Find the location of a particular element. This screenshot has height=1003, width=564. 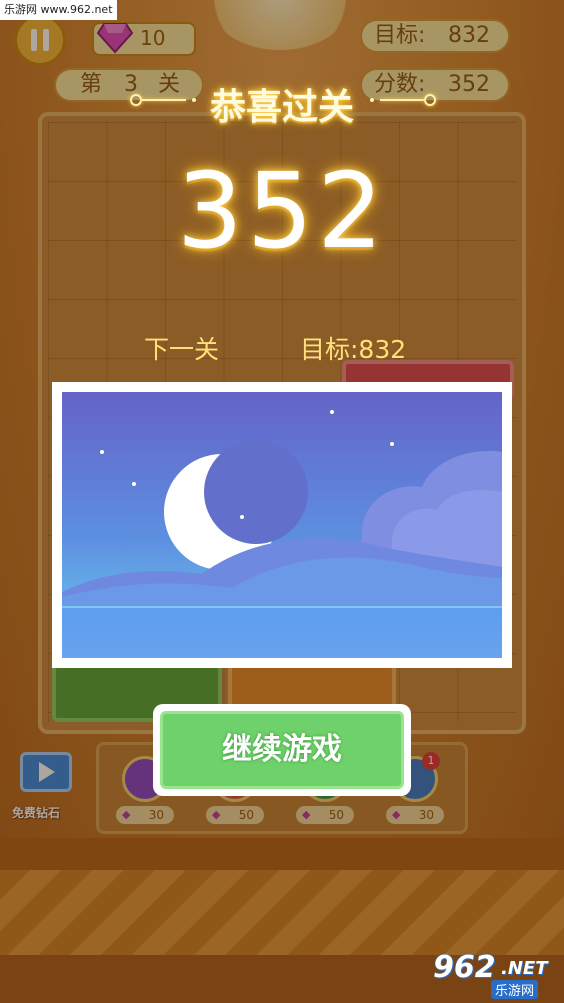

final-score: 352 is located at coordinates (282, 211).